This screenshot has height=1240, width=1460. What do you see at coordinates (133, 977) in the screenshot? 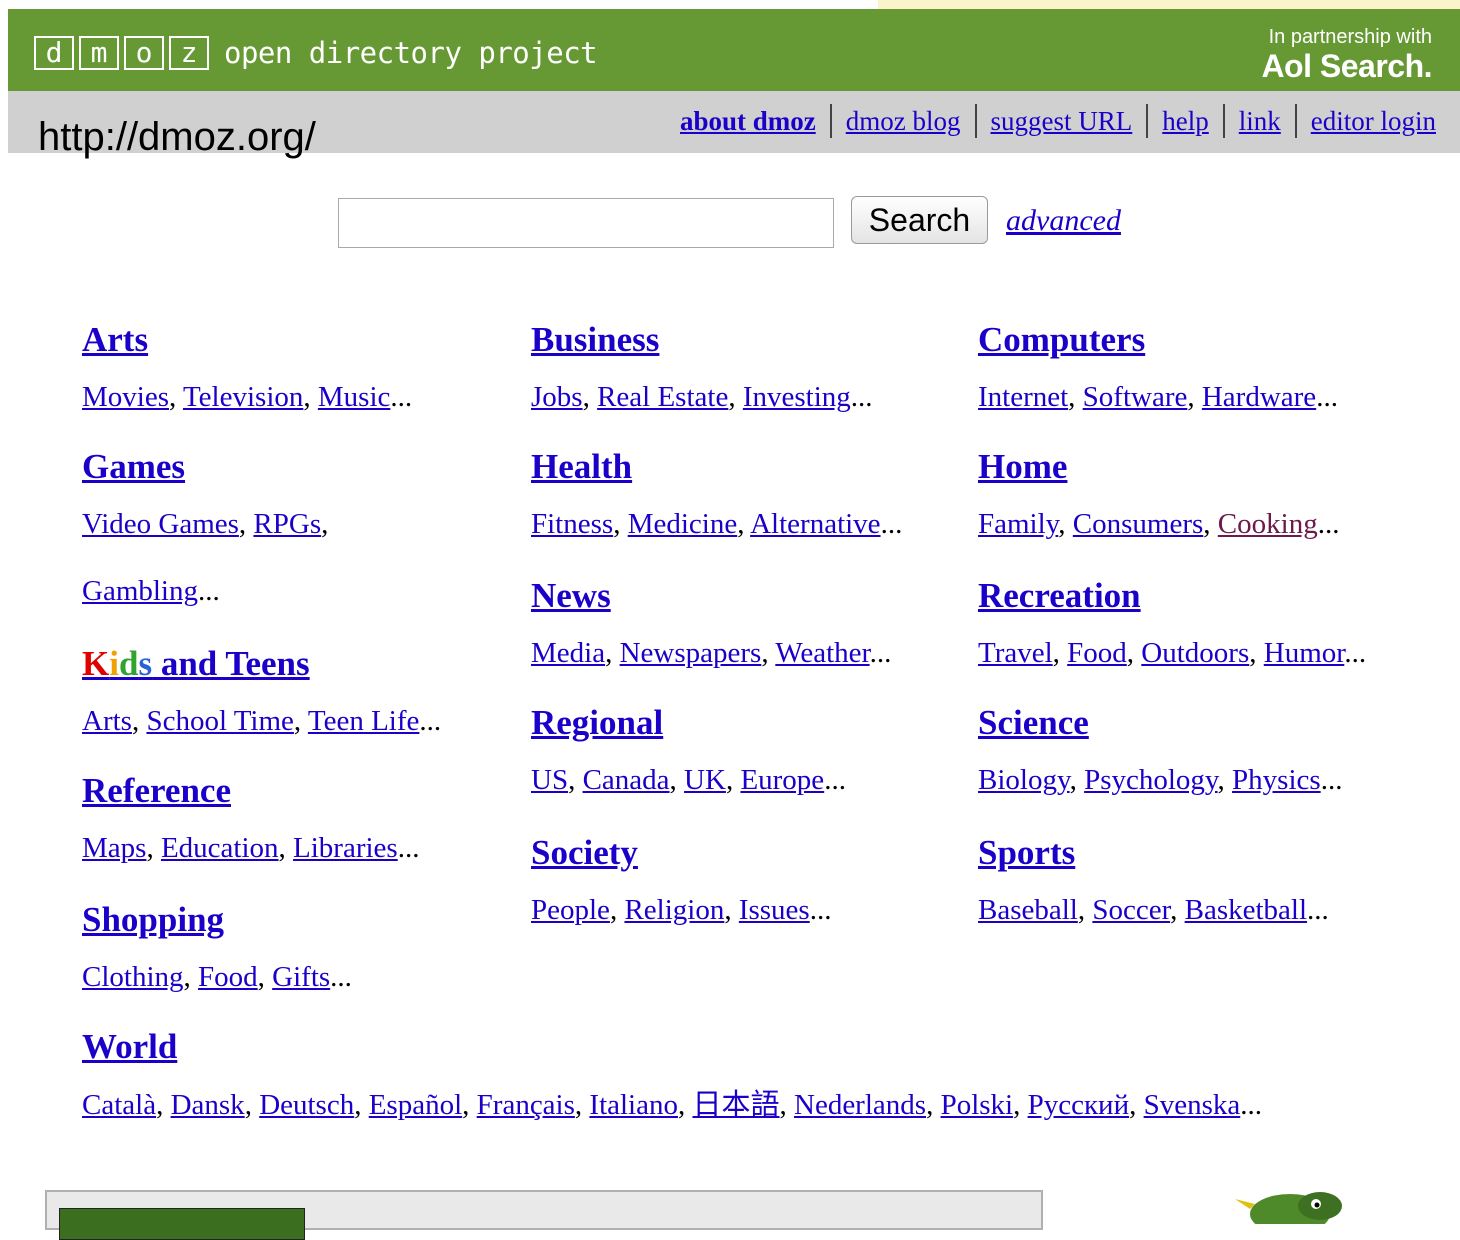
I see `subcategory-link: Clothing` at bounding box center [133, 977].